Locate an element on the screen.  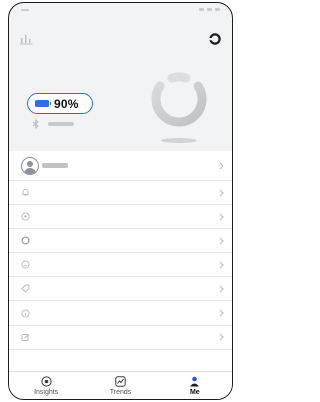
target-icon is located at coordinates (25, 216).